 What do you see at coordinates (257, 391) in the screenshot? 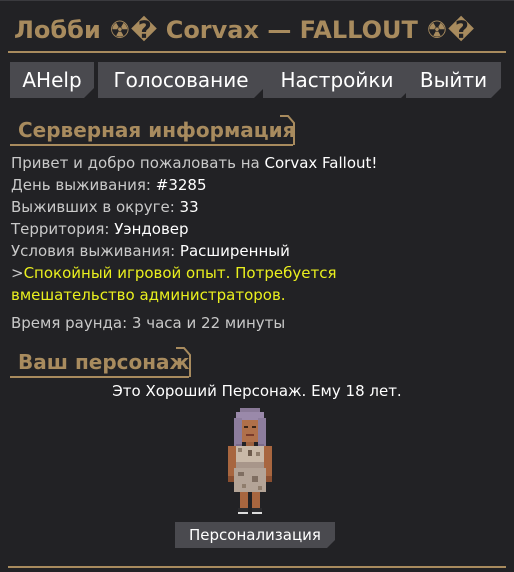
I see `character-description: Это Хороший Персонаж. Ему 18 лет.` at bounding box center [257, 391].